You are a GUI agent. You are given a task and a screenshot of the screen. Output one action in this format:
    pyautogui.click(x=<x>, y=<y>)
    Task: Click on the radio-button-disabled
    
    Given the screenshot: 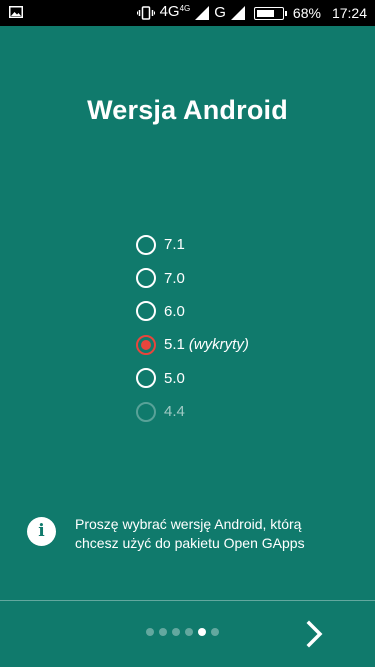 What is the action you would take?
    pyautogui.click(x=146, y=411)
    